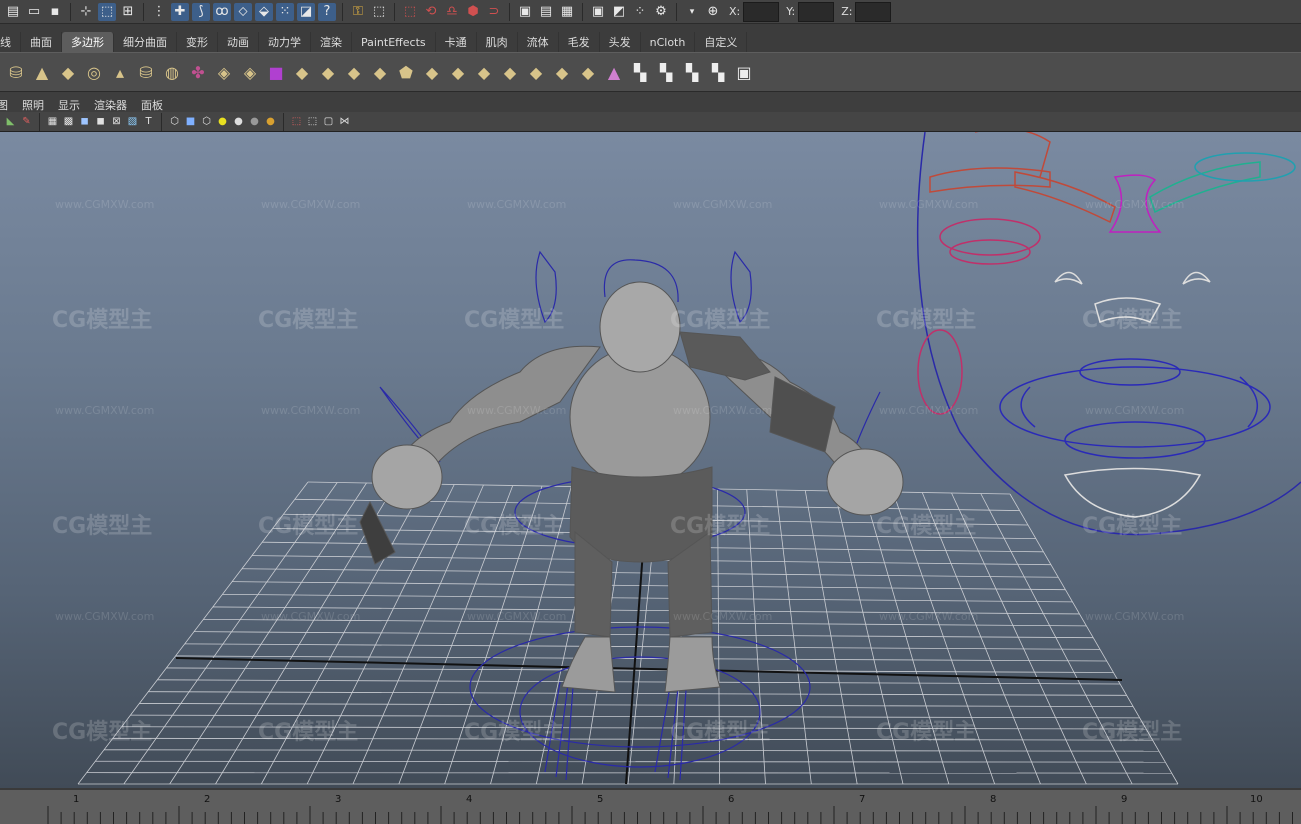 The image size is (1301, 824). Describe the element at coordinates (306, 11) in the screenshot. I see `snap-surface-icon: ◪` at that location.